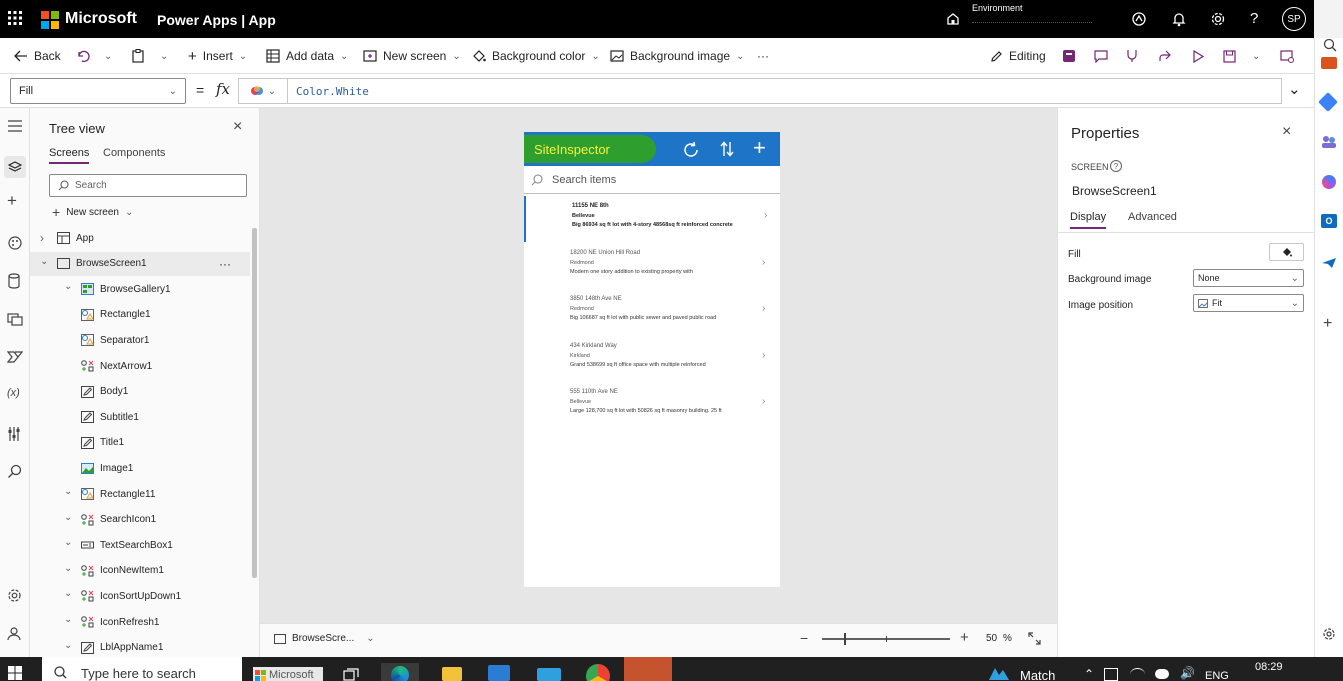 Image resolution: width=1343 pixels, height=681 pixels. What do you see at coordinates (140, 596) in the screenshot?
I see `tree-item-iconsortupdown1: ⌄ IconSortUpDown1` at bounding box center [140, 596].